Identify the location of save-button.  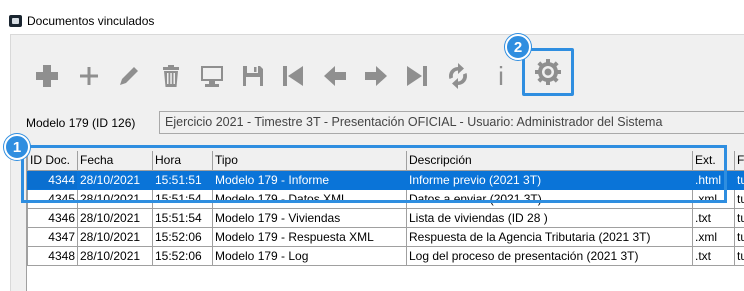
(253, 76).